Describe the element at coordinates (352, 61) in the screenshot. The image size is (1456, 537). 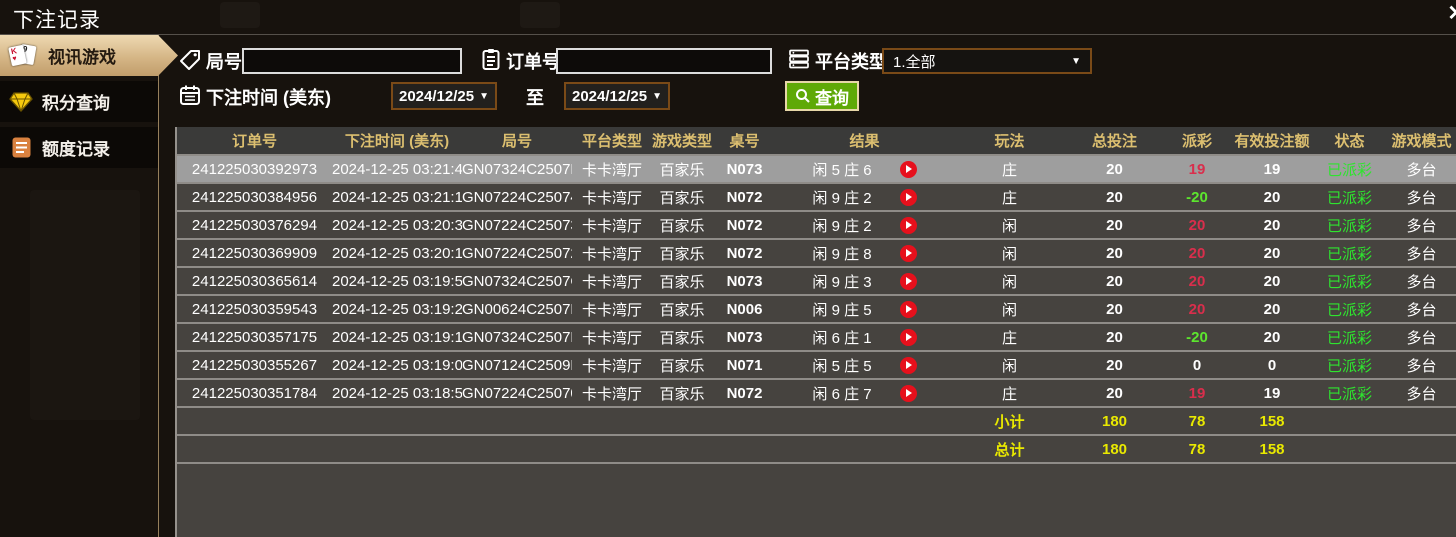
I see `round-number-input` at that location.